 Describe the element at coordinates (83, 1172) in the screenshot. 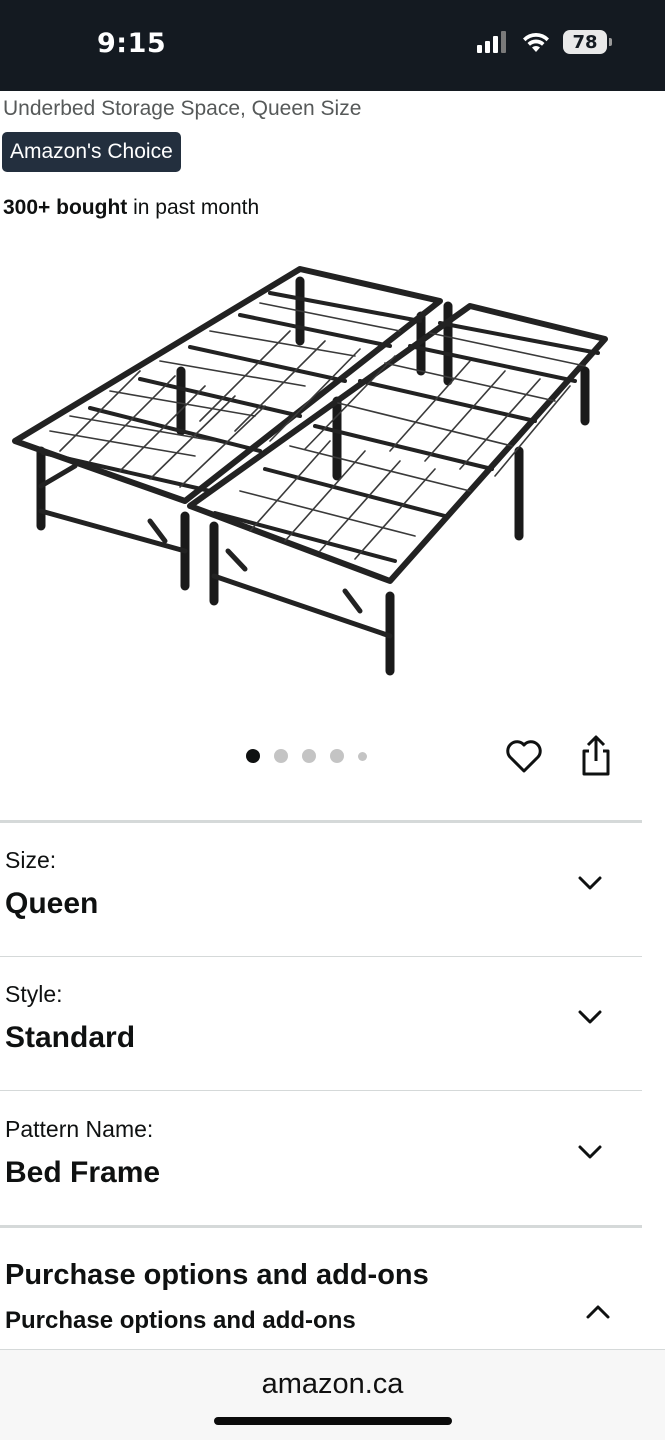

I see `pattern-value: Bed Frame` at that location.